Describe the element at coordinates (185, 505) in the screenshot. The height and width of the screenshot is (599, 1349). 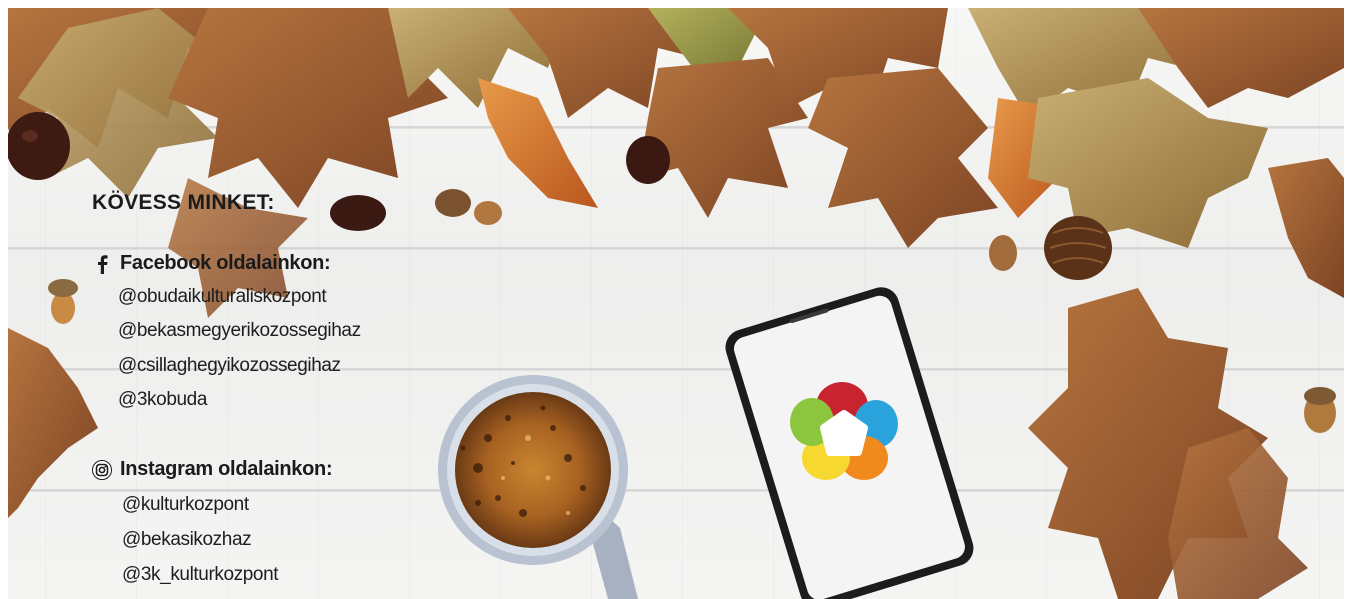
I see `instagram-handle: @kulturkozpont` at that location.